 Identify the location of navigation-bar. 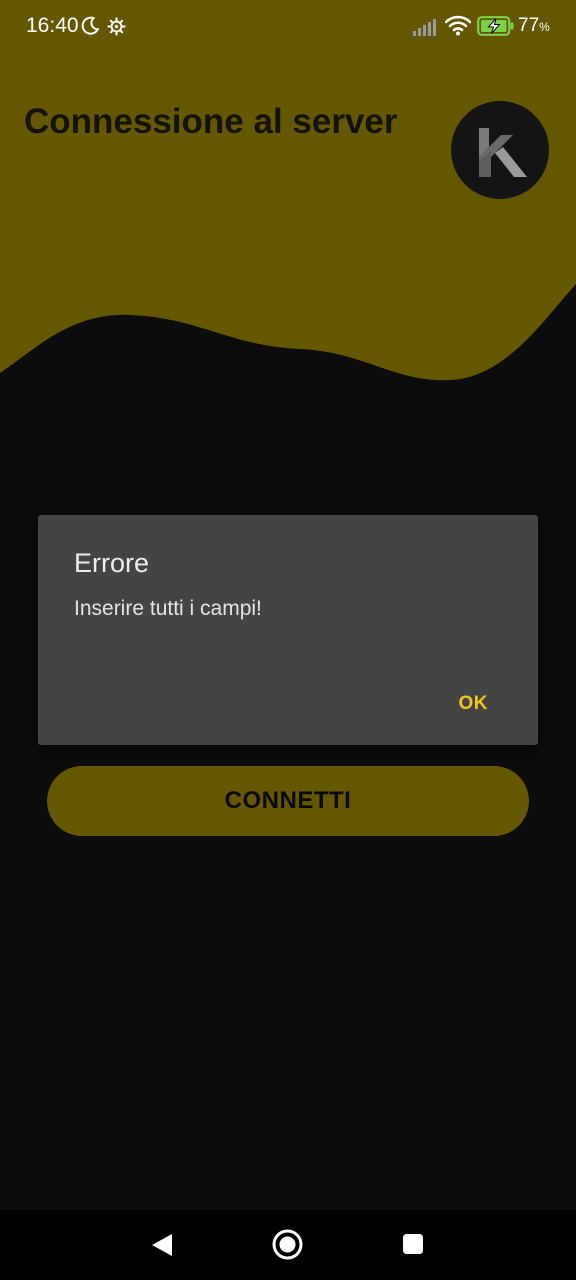
(288, 1245).